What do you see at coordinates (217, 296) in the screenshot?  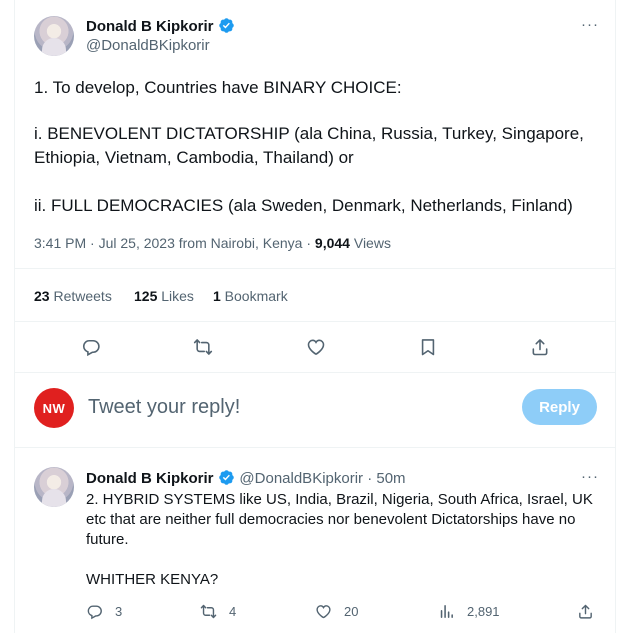 I see `bookmarks-count: 1` at bounding box center [217, 296].